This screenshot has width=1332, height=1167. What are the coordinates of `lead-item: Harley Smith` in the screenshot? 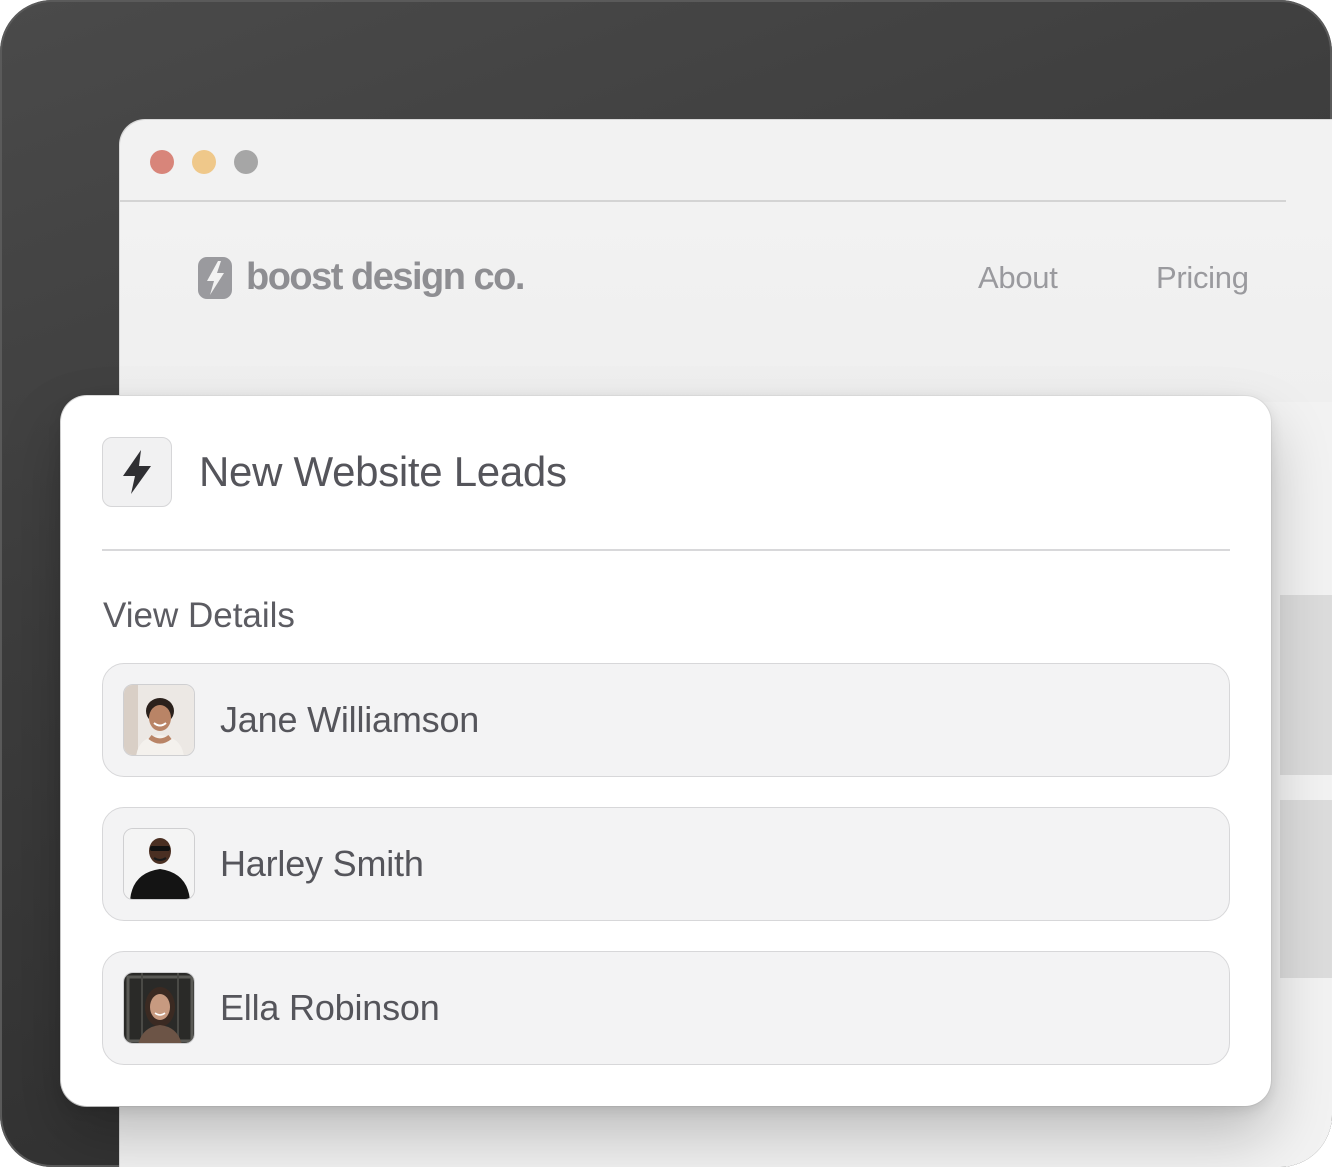 It's located at (666, 864).